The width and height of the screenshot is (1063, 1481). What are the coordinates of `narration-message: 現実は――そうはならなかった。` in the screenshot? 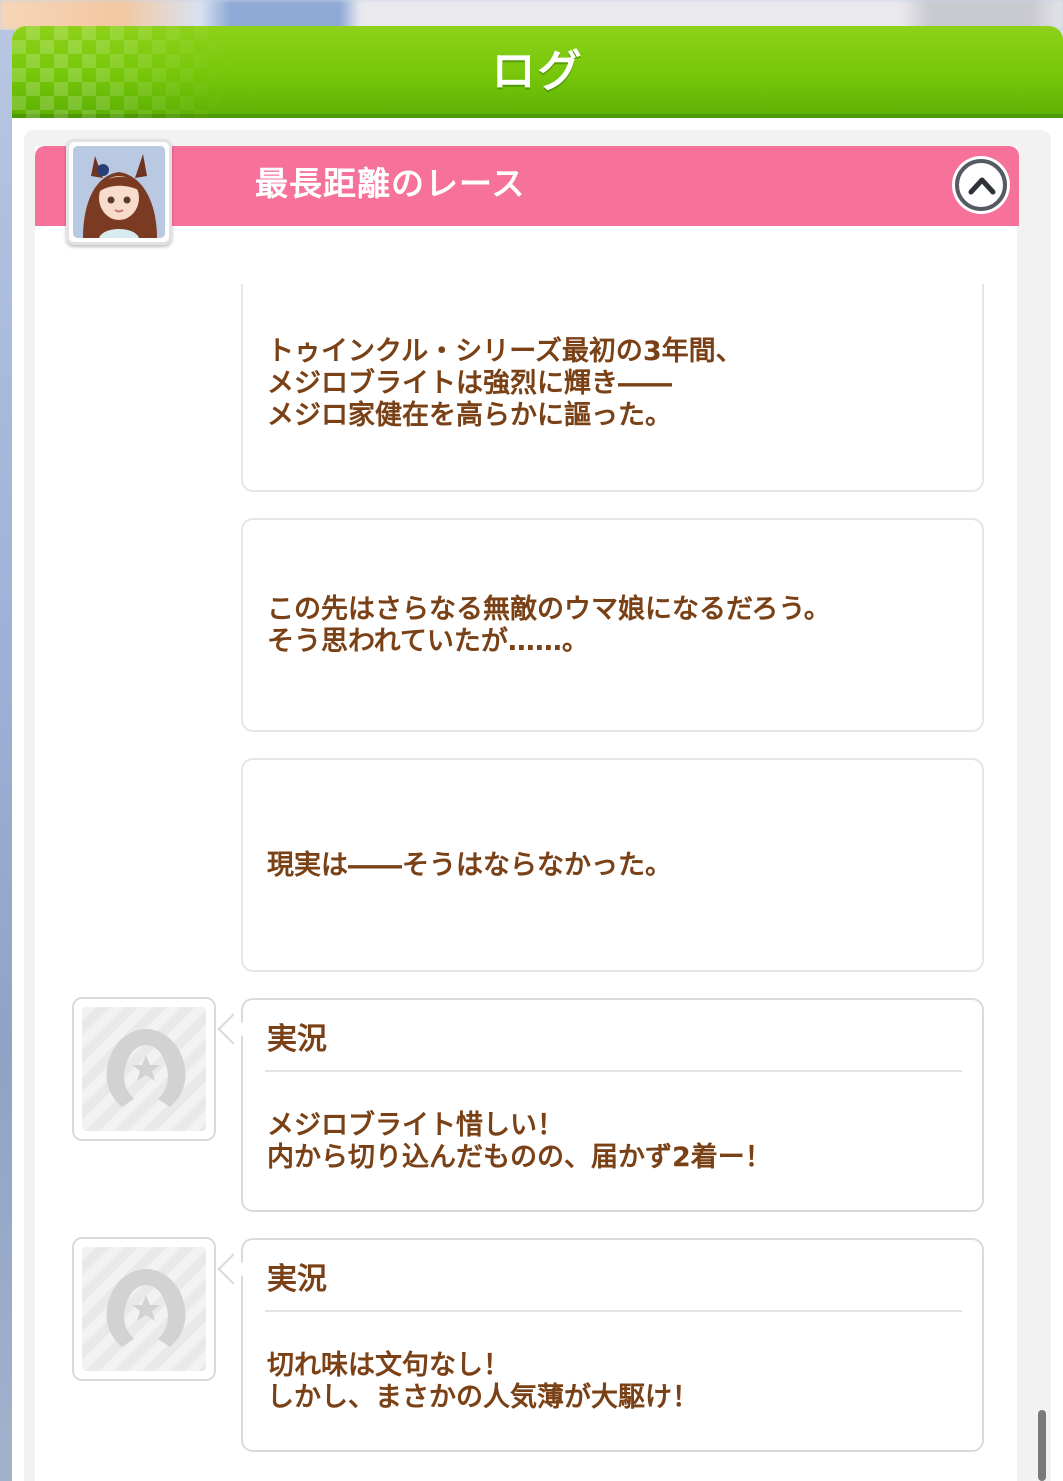 It's located at (612, 865).